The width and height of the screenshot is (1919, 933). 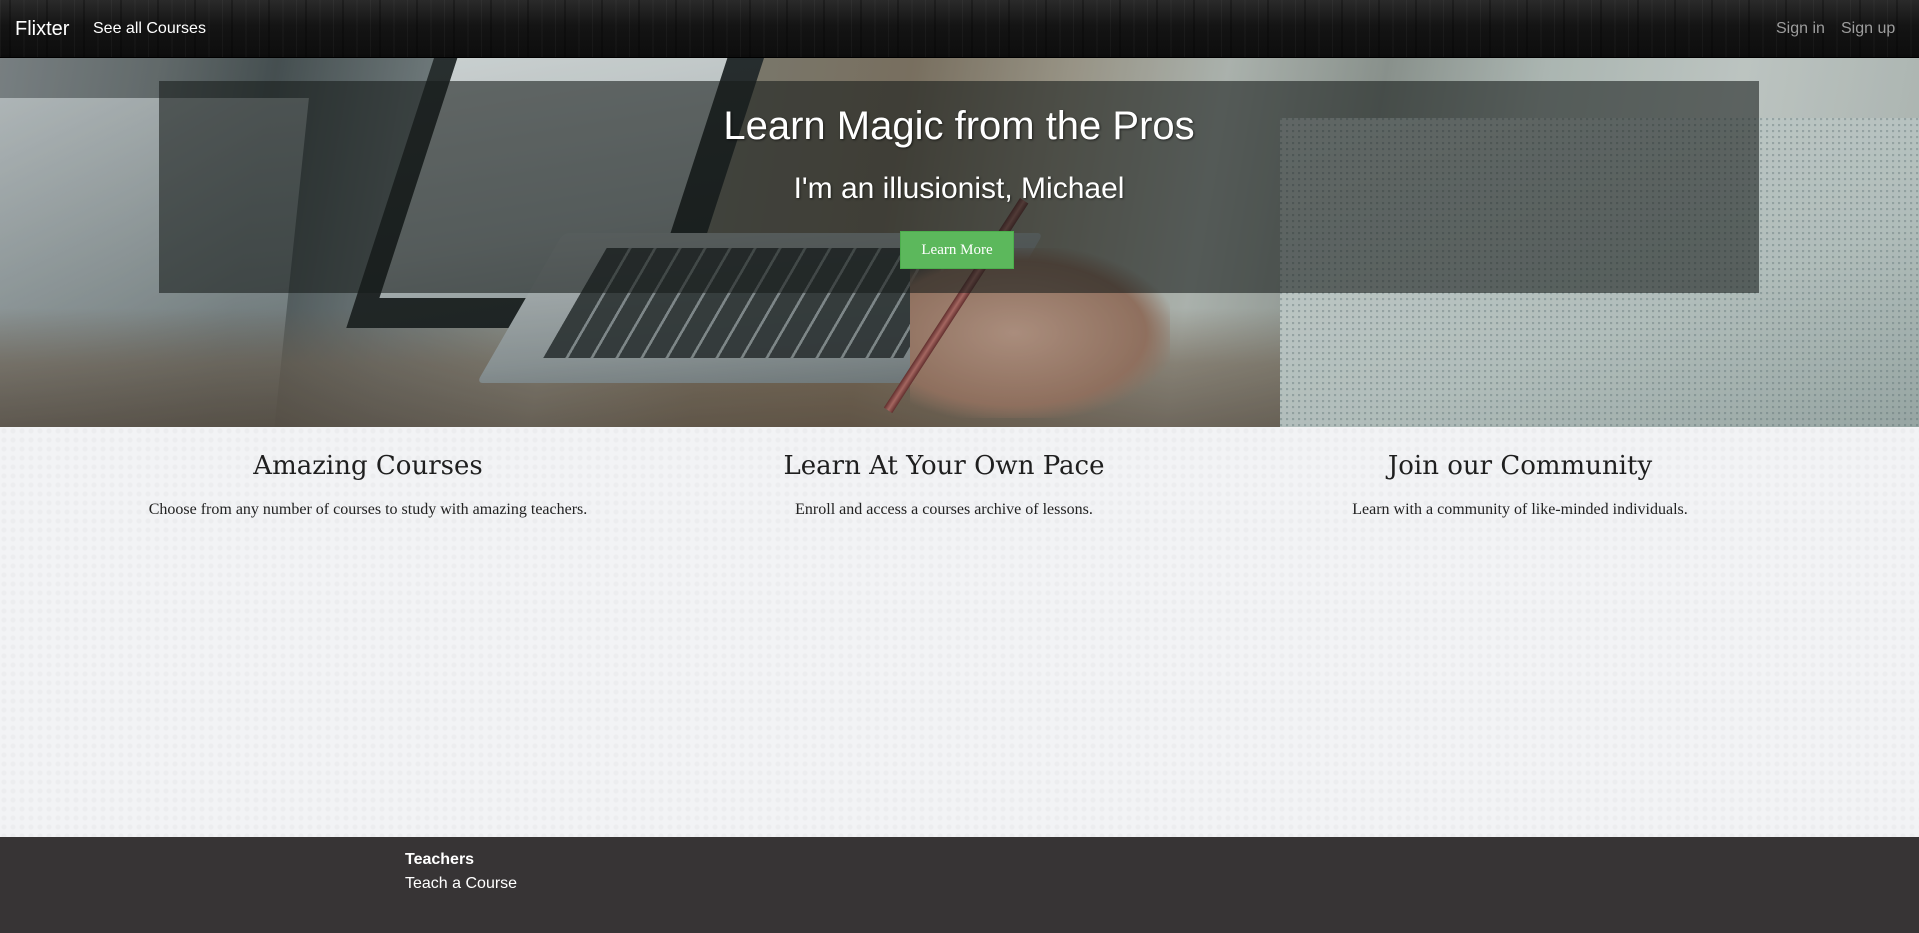 I want to click on hero-subtitle: I'm an illusionist, Michael, so click(x=959, y=188).